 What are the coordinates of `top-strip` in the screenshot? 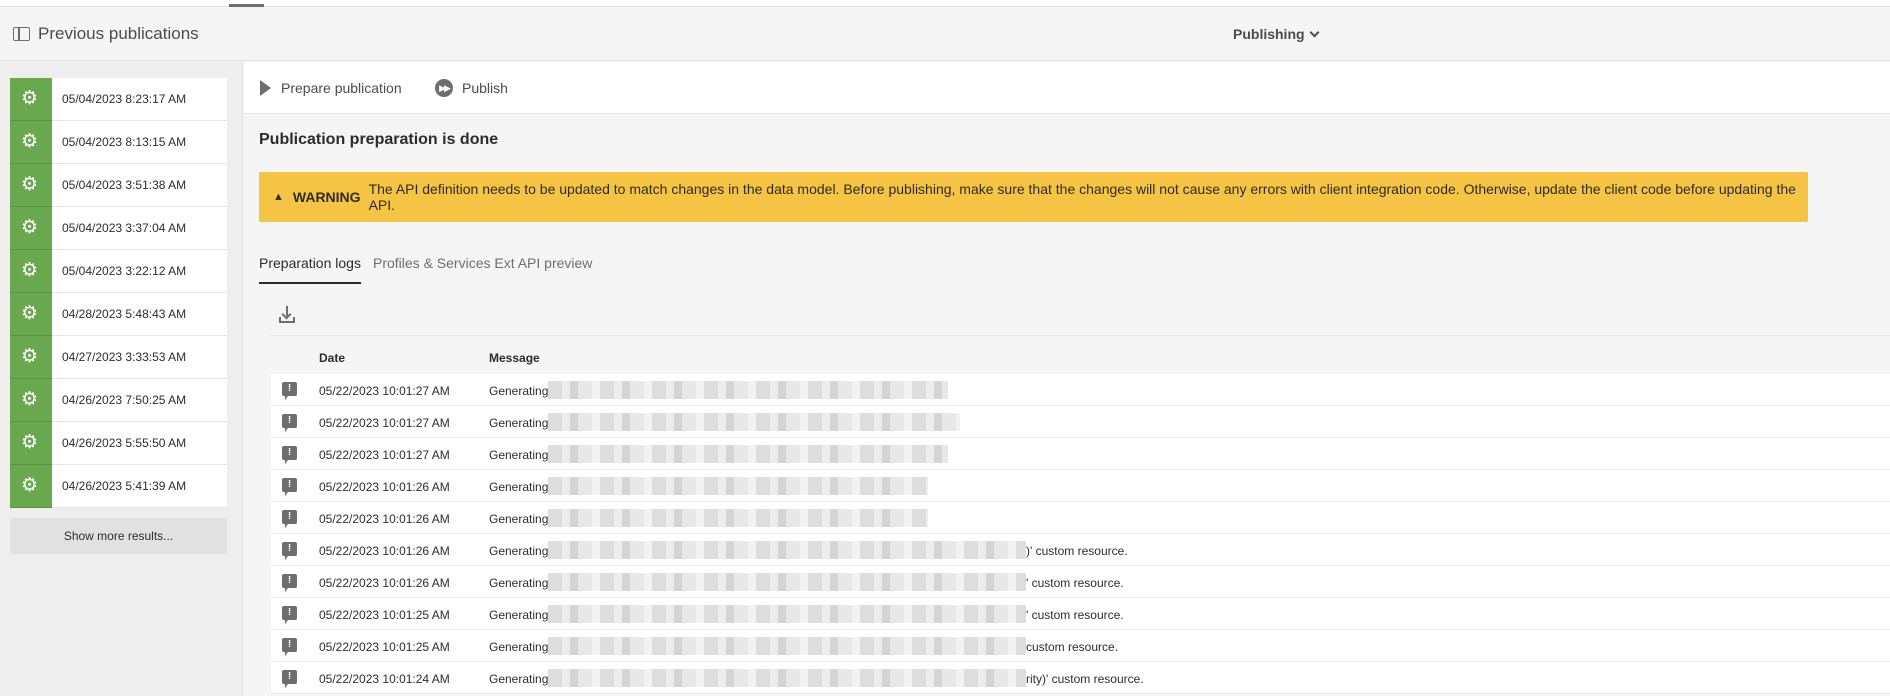 It's located at (945, 3).